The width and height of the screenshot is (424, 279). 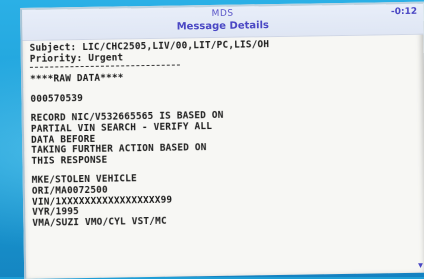 I want to click on scroll-down-arrow-icon: ▼, so click(x=421, y=265).